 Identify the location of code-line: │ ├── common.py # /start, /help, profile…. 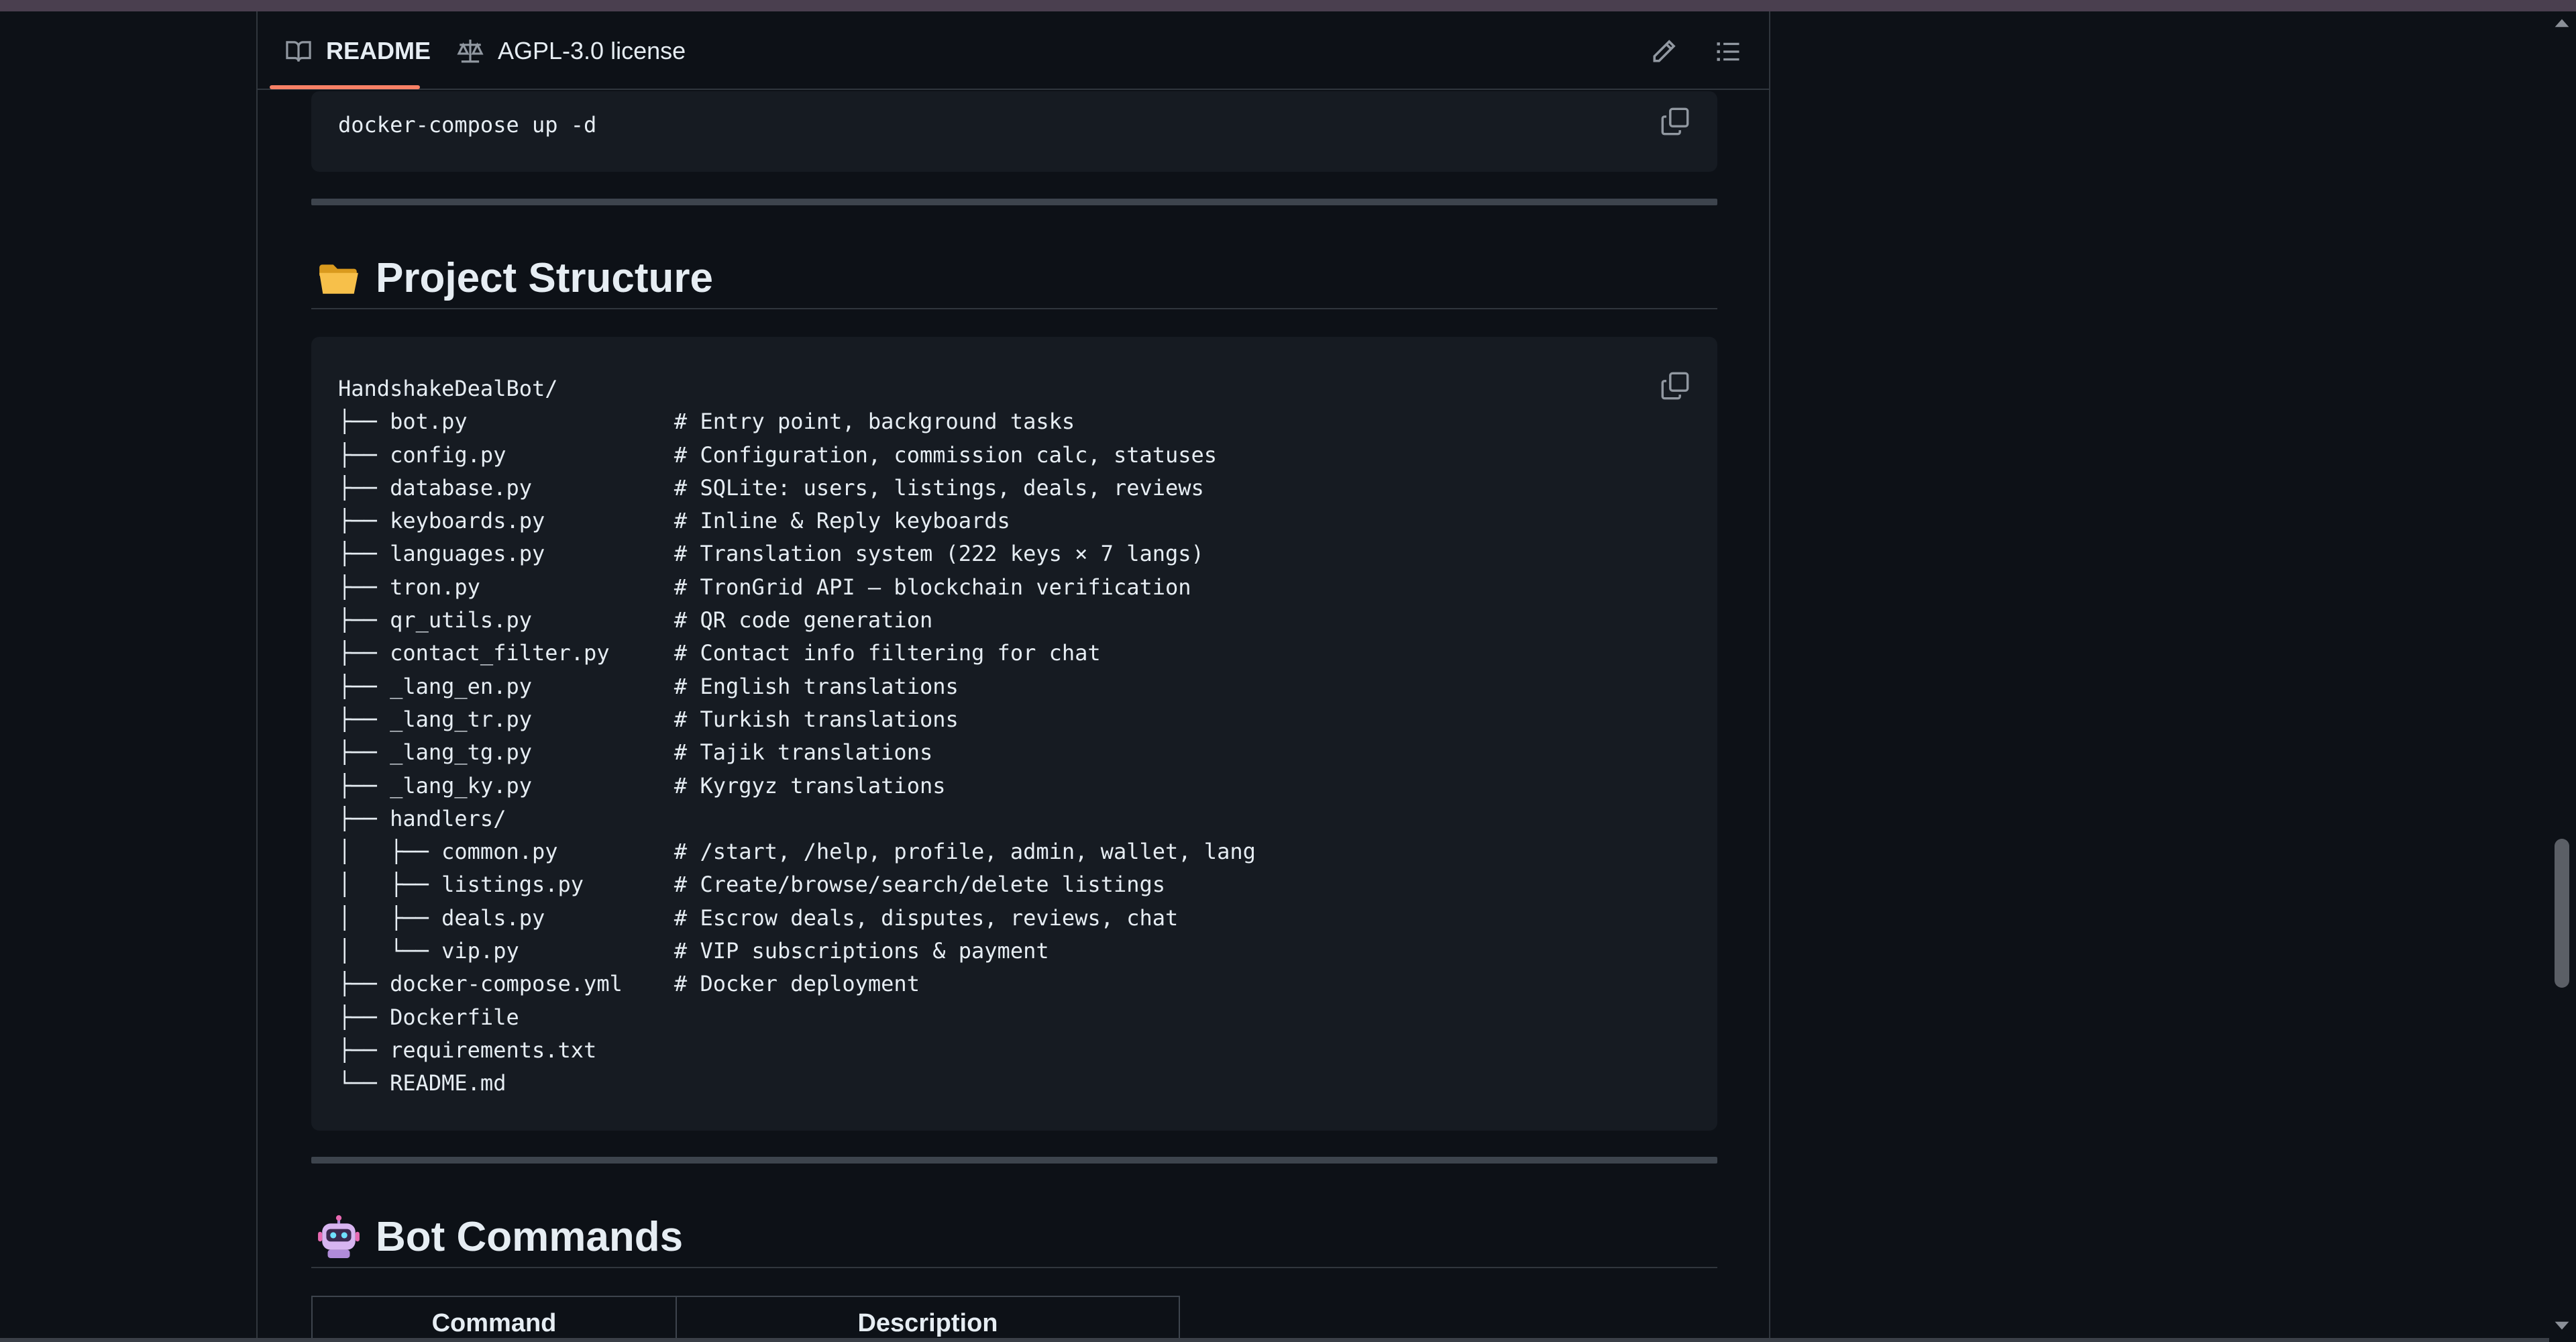
(797, 852).